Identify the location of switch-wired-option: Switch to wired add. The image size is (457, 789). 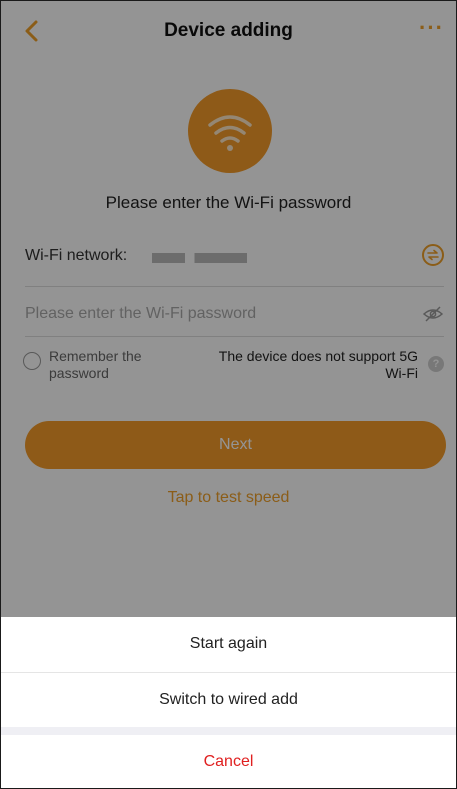
(228, 699).